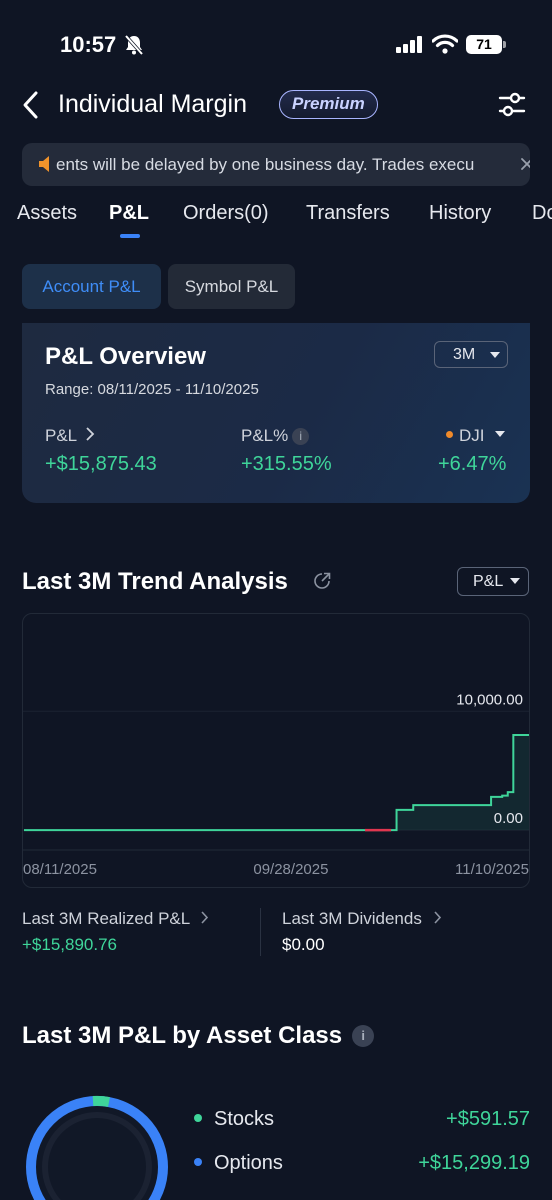 This screenshot has height=1200, width=552. Describe the element at coordinates (489, 699) in the screenshot. I see `y-tick-label: 10,000.00` at that location.